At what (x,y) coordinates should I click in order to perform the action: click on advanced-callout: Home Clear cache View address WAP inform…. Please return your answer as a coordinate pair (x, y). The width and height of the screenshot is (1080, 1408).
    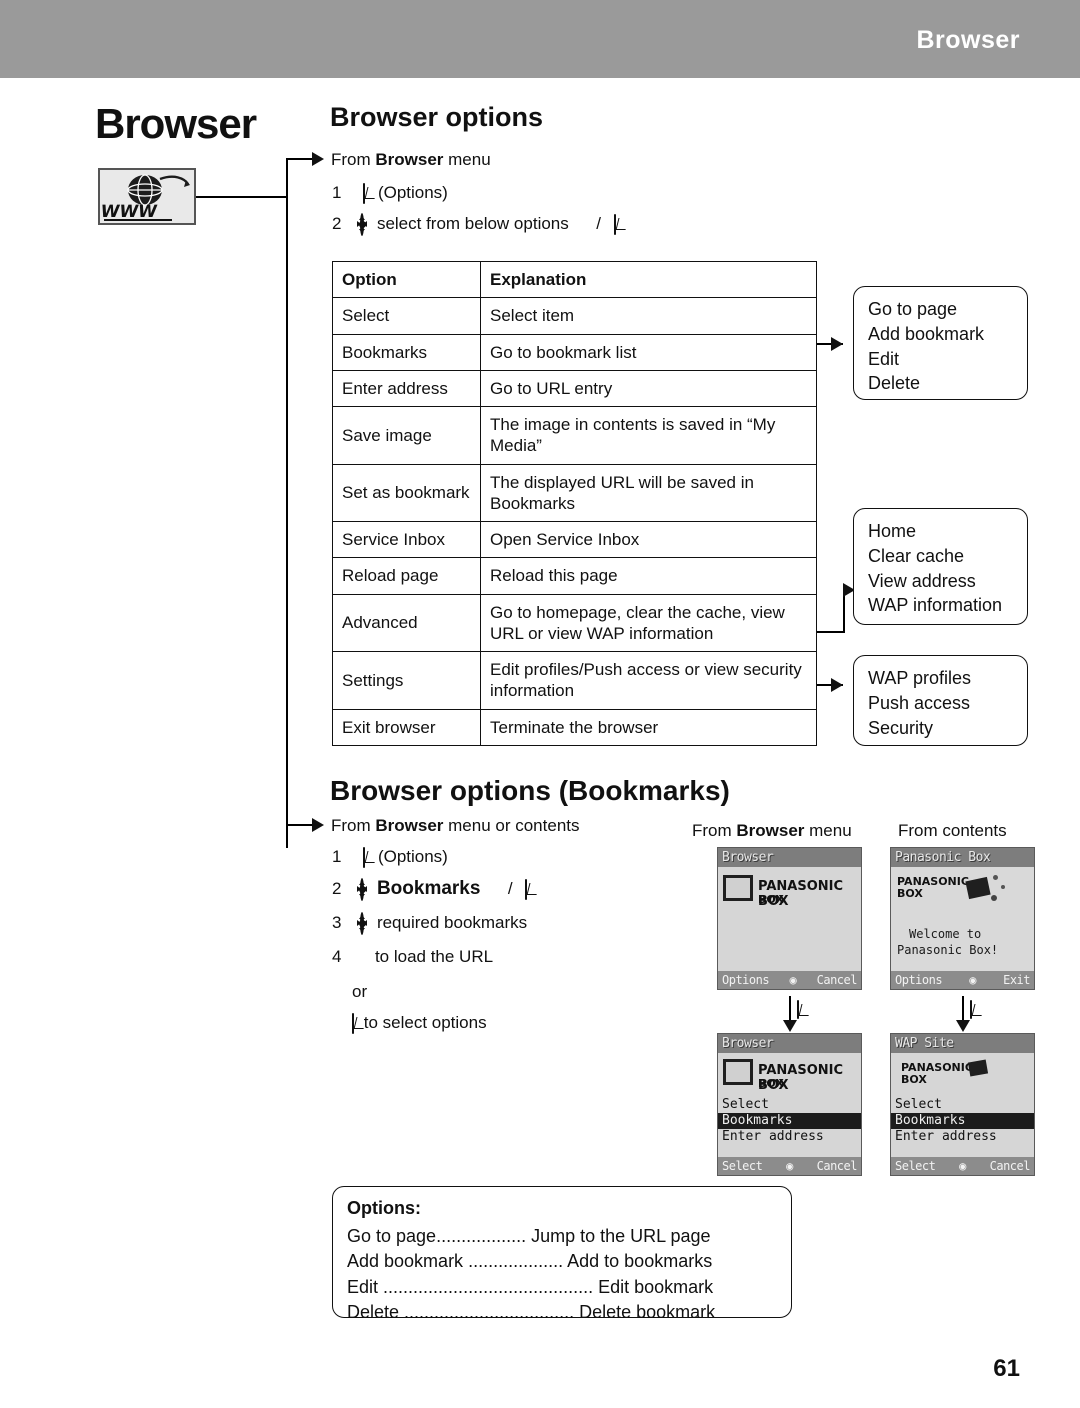
    Looking at the image, I should click on (940, 566).